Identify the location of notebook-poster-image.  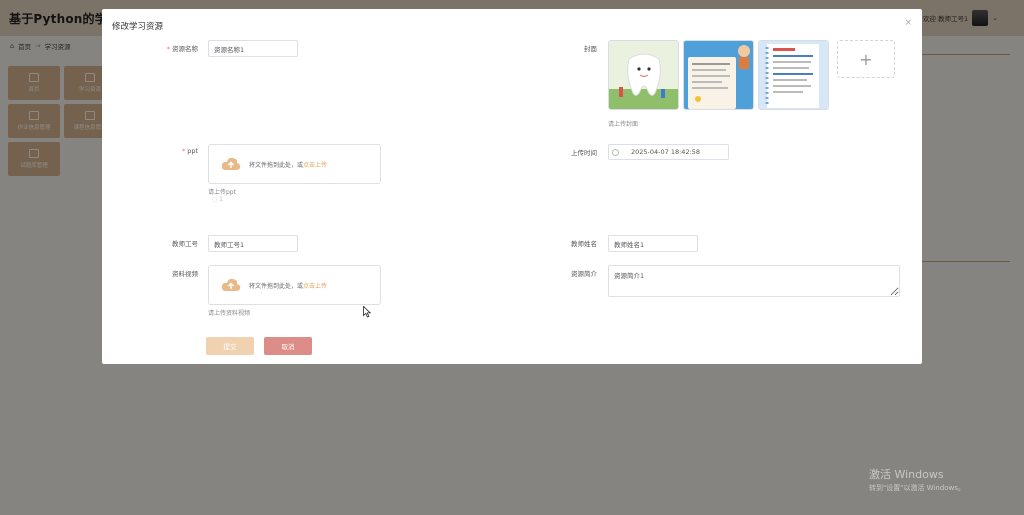
(793, 75).